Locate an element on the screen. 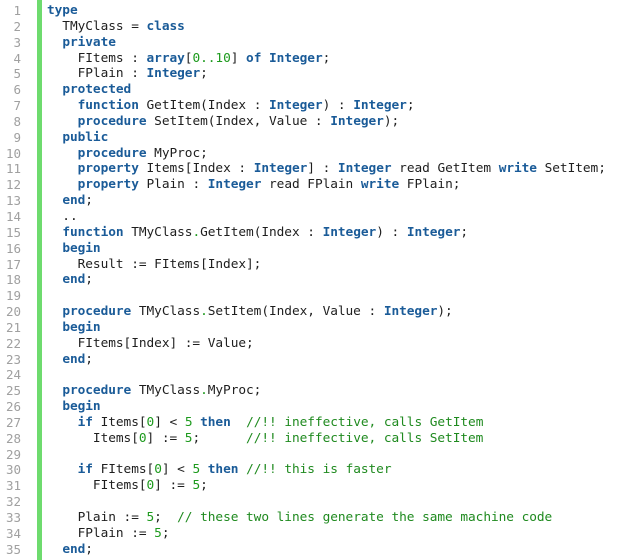  code-line: 31 FItems[0] := 5; is located at coordinates (314, 486).